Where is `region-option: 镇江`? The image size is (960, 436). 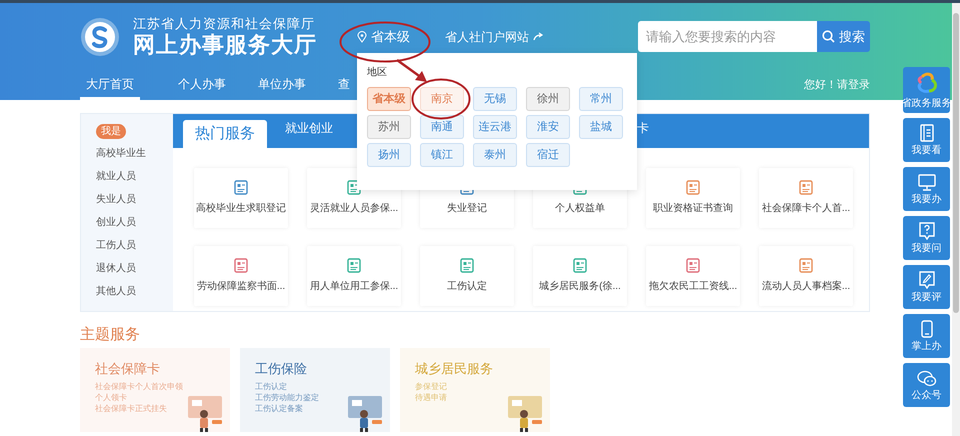
region-option: 镇江 is located at coordinates (442, 155).